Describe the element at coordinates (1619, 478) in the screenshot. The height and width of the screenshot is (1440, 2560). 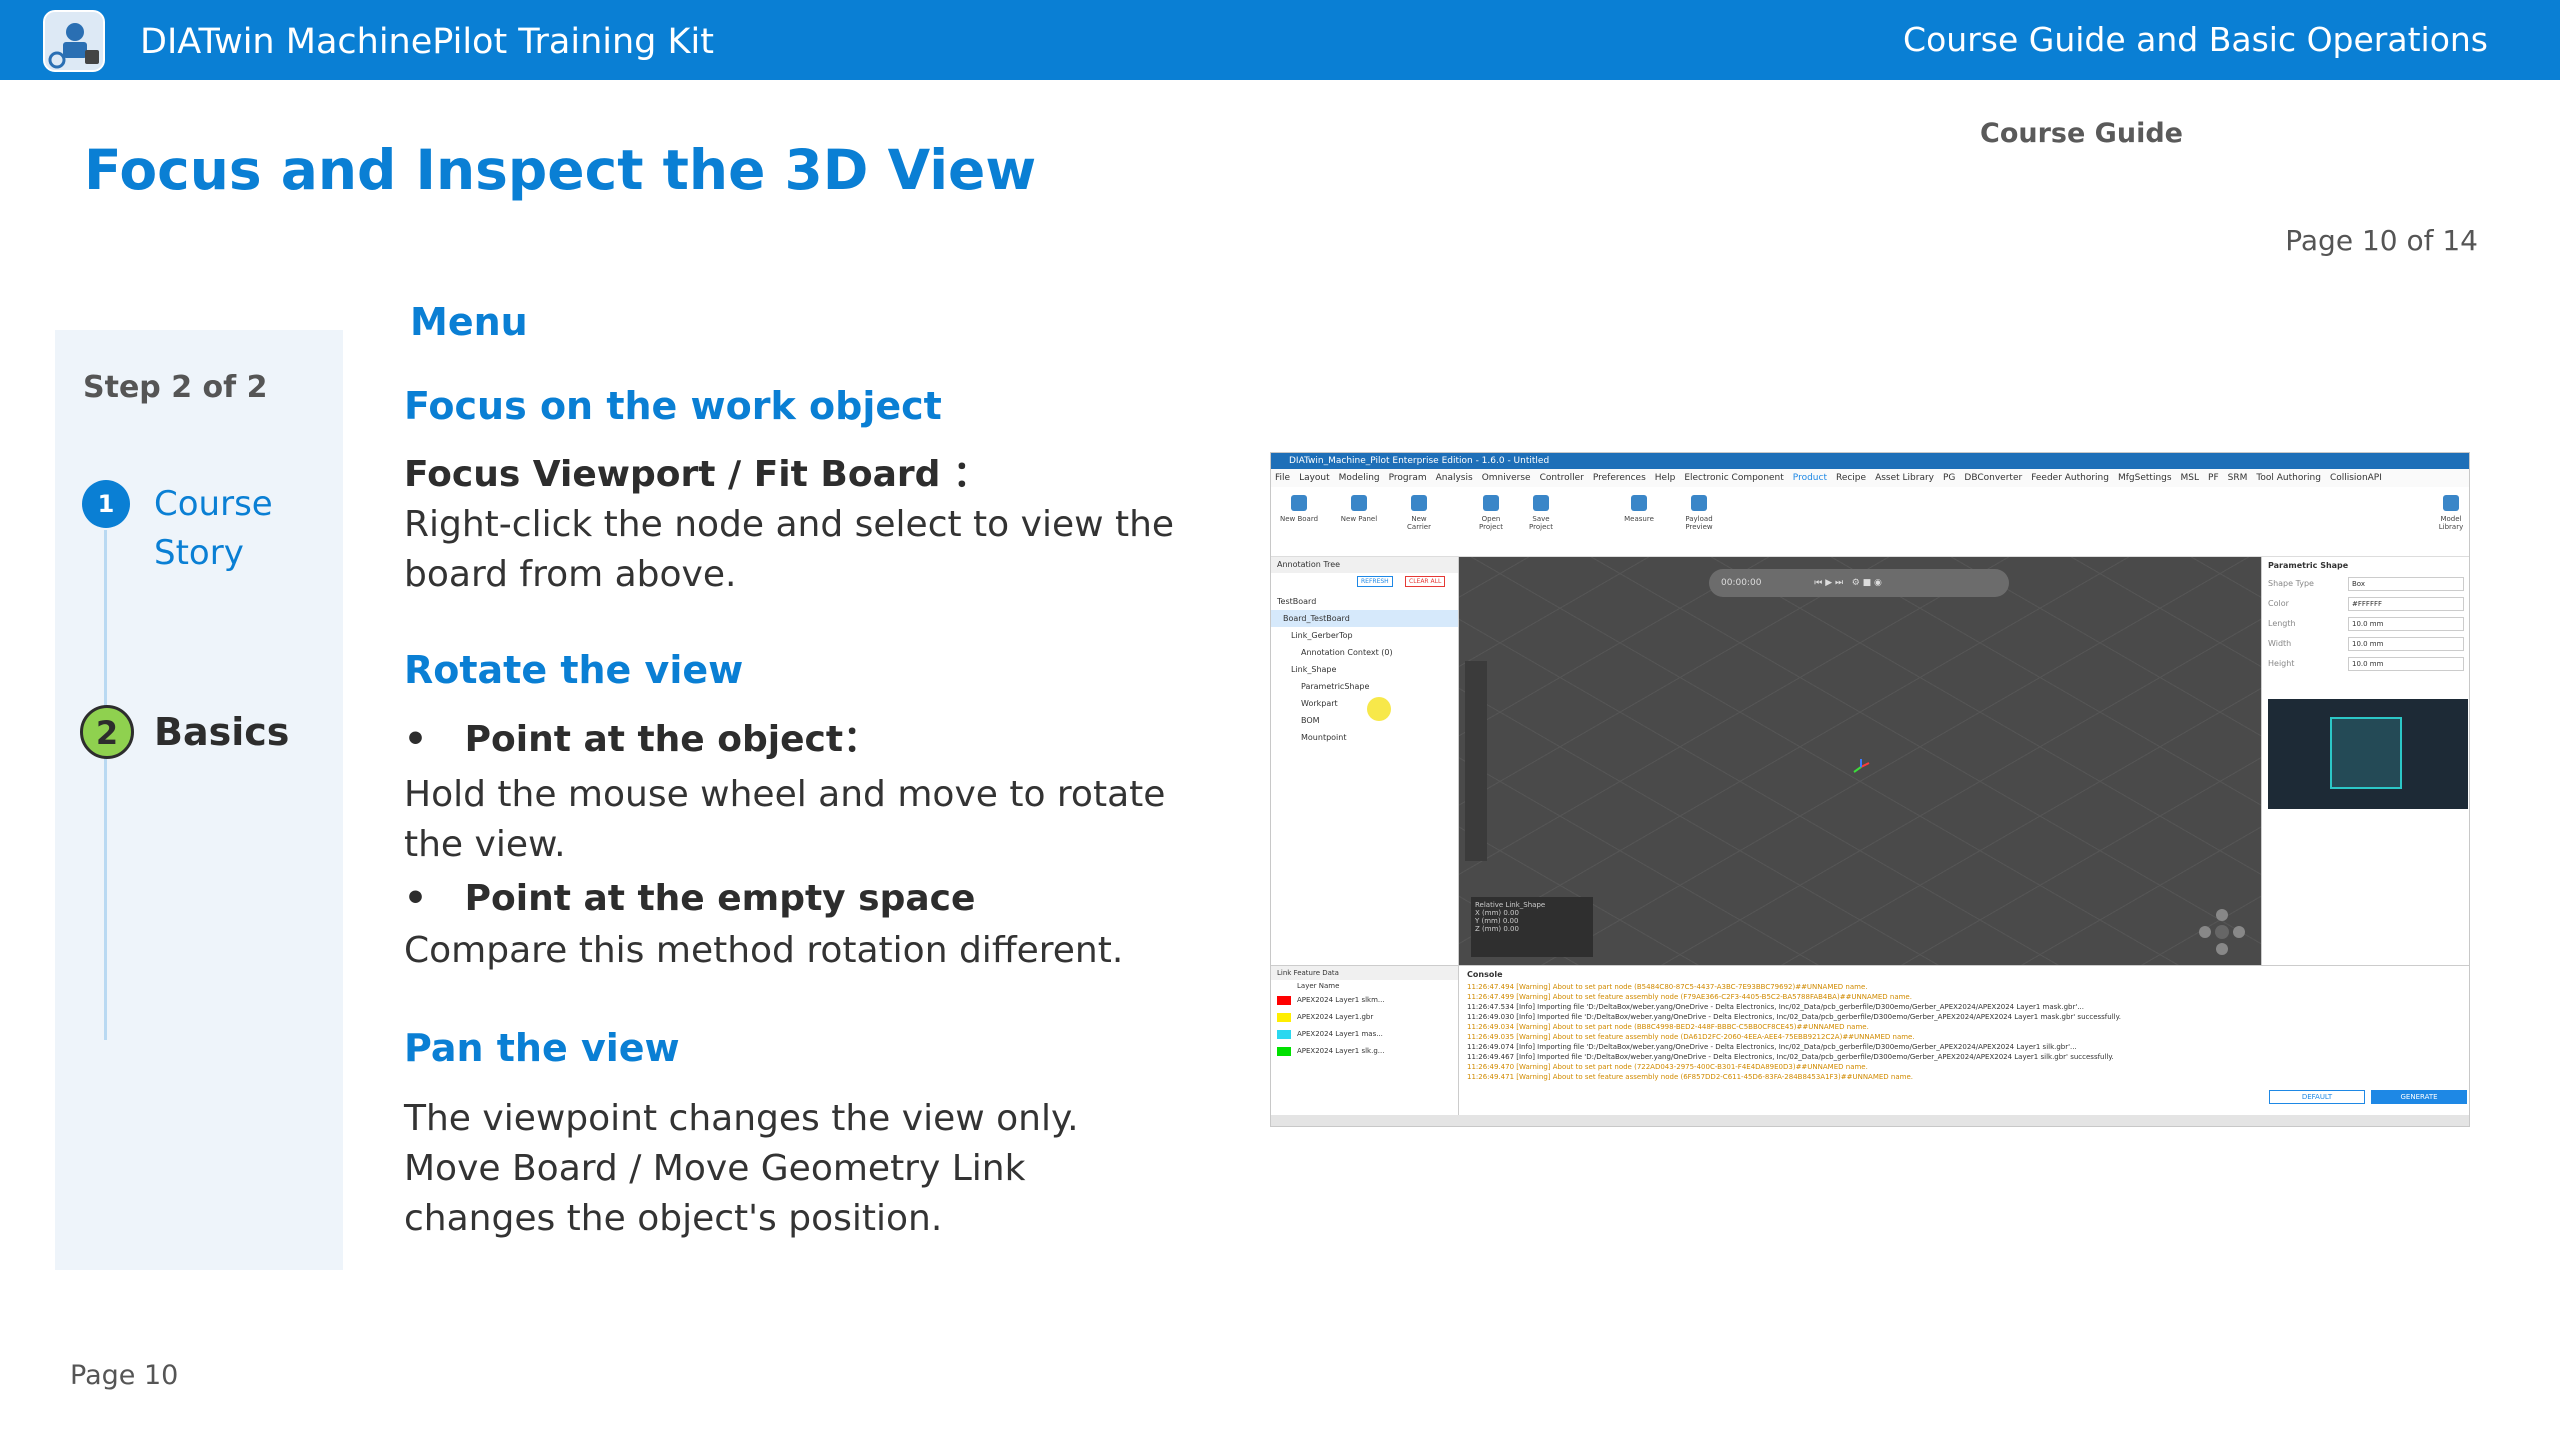
I see `menu-item: Preferences` at that location.